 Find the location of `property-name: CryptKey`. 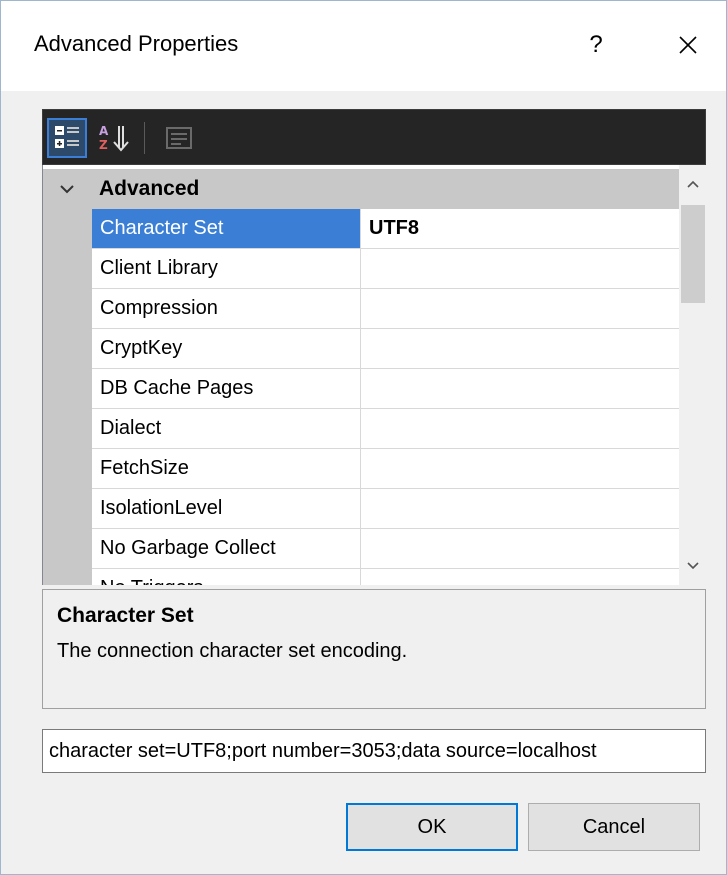

property-name: CryptKey is located at coordinates (226, 348).